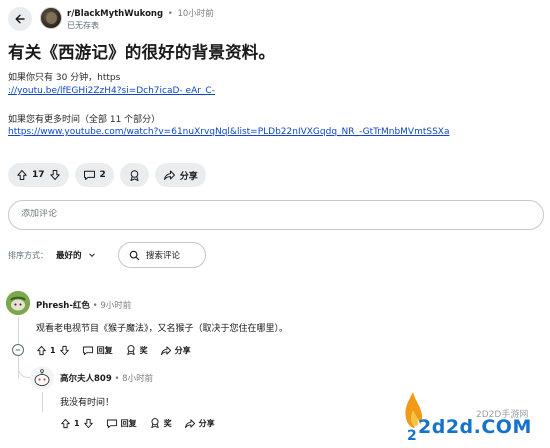 This screenshot has width=550, height=448. Describe the element at coordinates (24, 372) in the screenshot. I see `reply-connector-curve` at that location.